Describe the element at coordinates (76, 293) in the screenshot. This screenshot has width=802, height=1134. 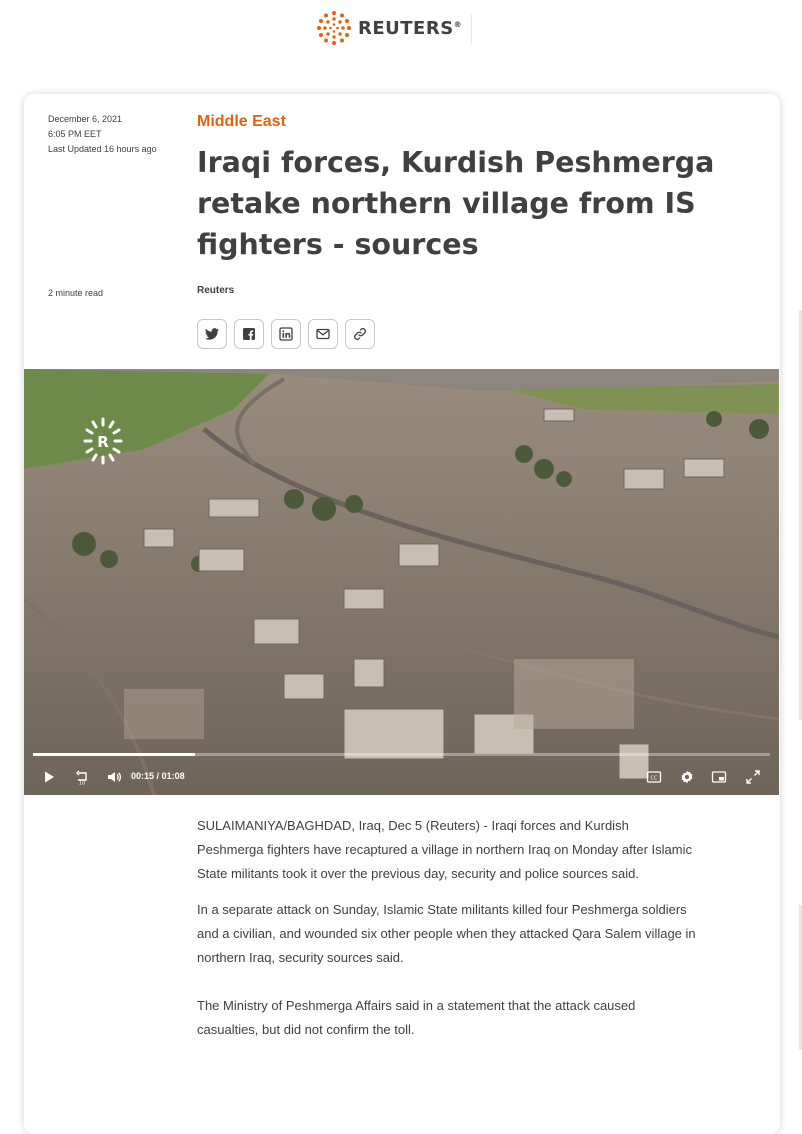
I see `read-time: 2 minute read` at that location.